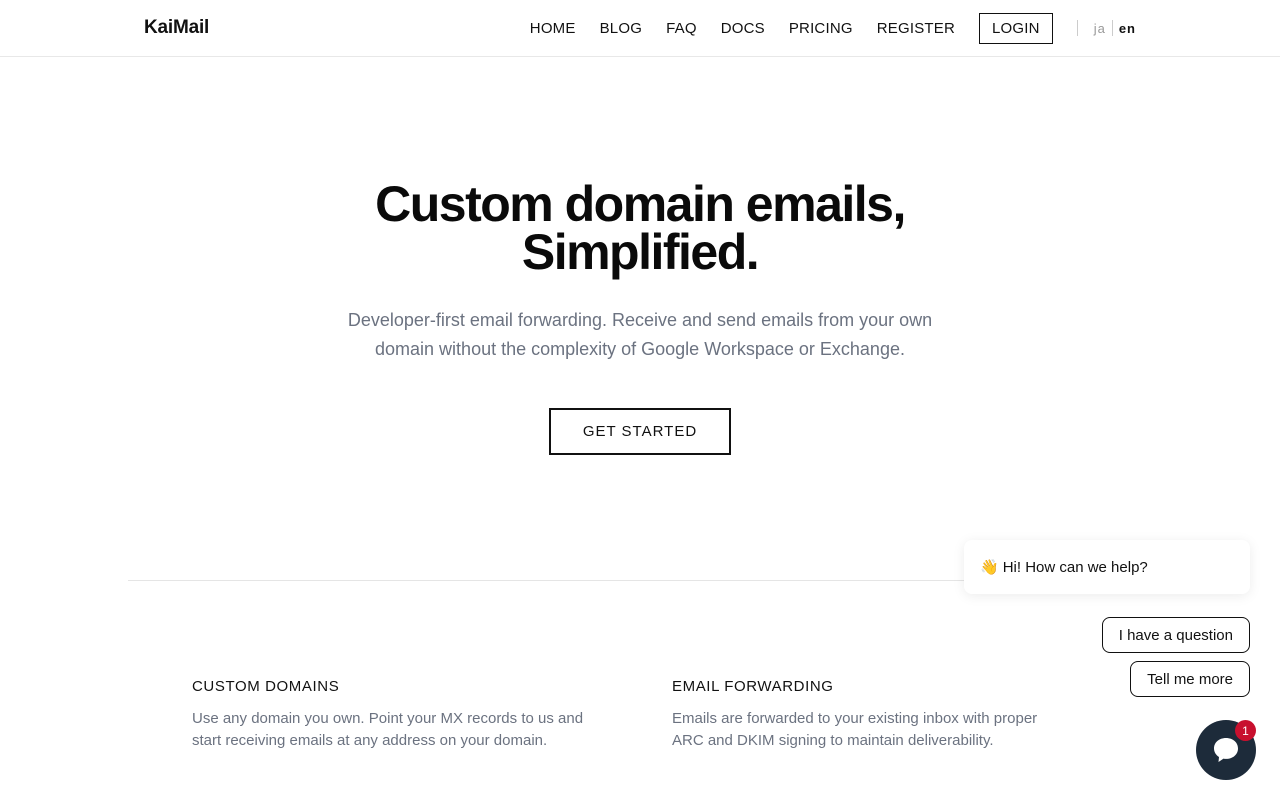 The width and height of the screenshot is (1280, 800). Describe the element at coordinates (1245, 730) in the screenshot. I see `unread-badge: 1` at that location.